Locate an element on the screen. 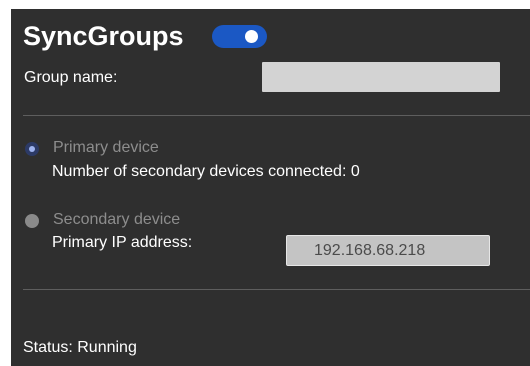 Image resolution: width=530 pixels, height=366 pixels. secondary-count-text: Number of secondary devices connected: 0 is located at coordinates (206, 171).